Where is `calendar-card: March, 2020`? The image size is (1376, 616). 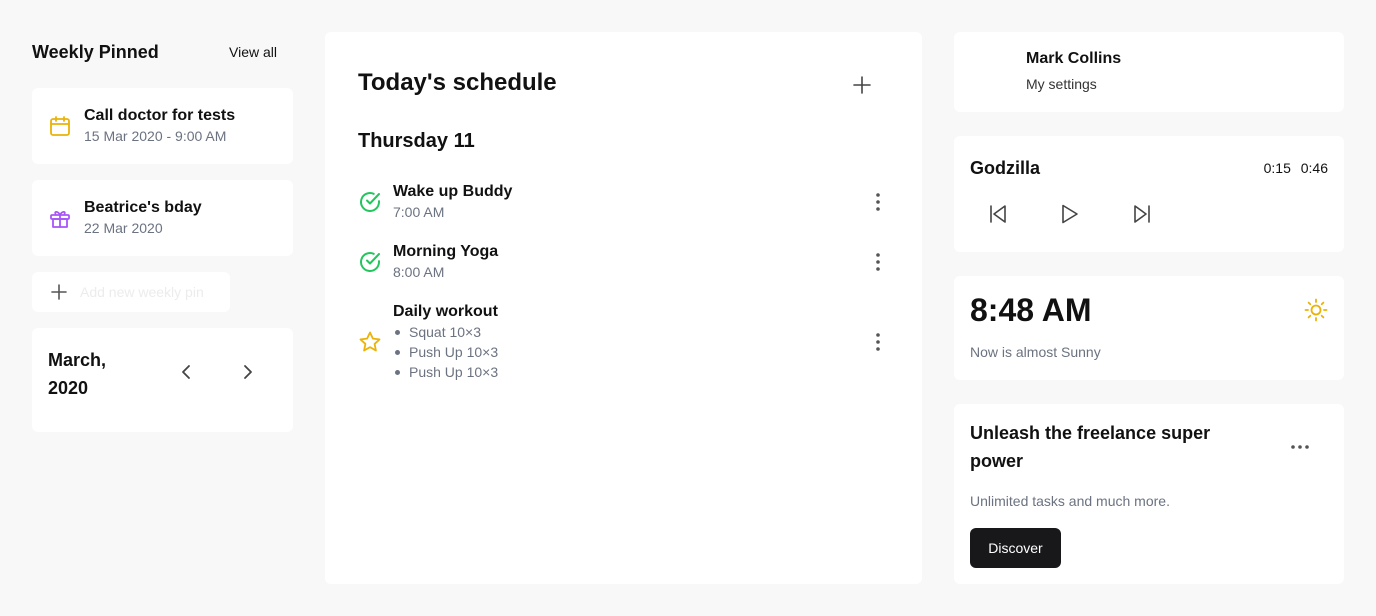
calendar-card: March, 2020 is located at coordinates (162, 380).